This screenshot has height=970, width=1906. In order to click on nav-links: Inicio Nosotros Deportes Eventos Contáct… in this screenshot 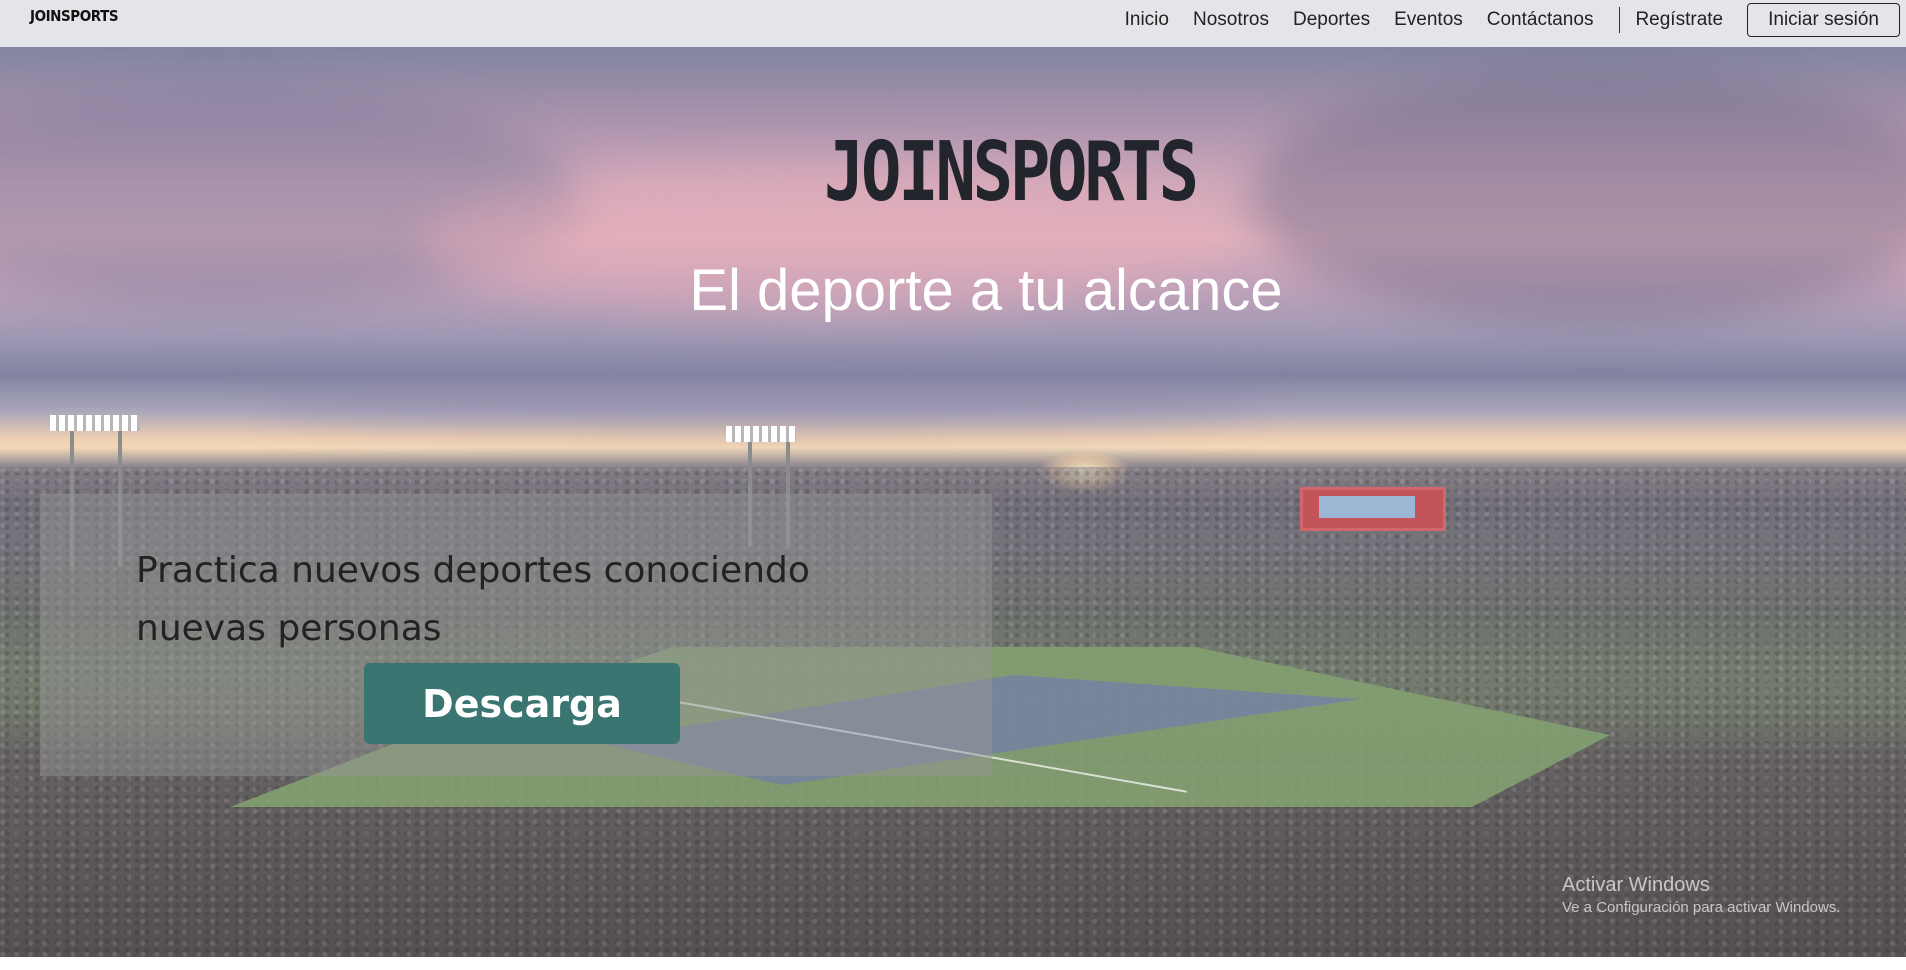, I will do `click(1515, 20)`.